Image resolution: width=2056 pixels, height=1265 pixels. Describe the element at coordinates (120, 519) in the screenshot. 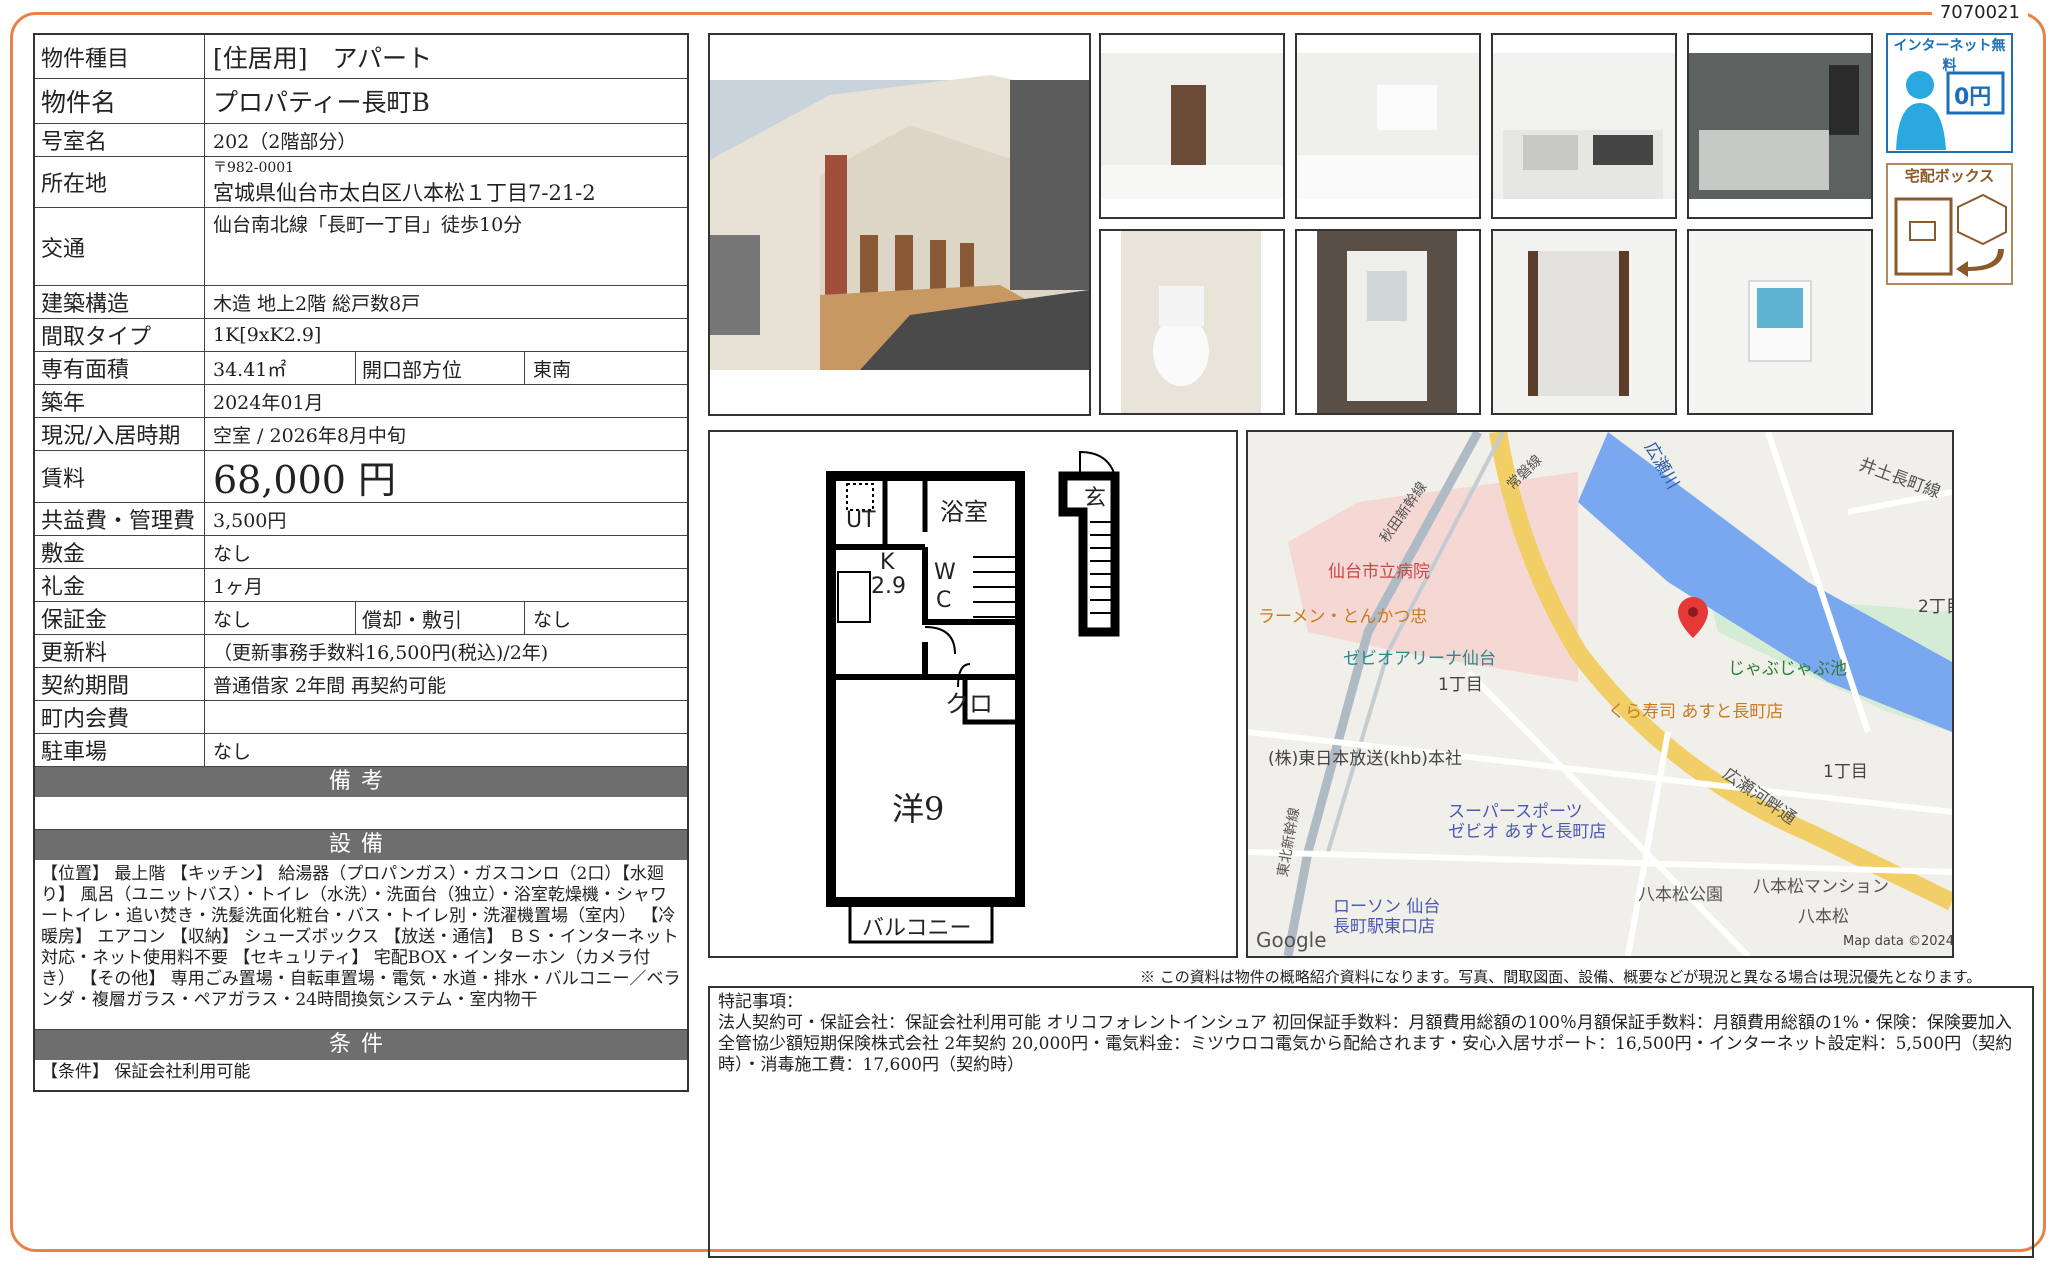

I see `common-fee-label: 共益費・管理費` at that location.